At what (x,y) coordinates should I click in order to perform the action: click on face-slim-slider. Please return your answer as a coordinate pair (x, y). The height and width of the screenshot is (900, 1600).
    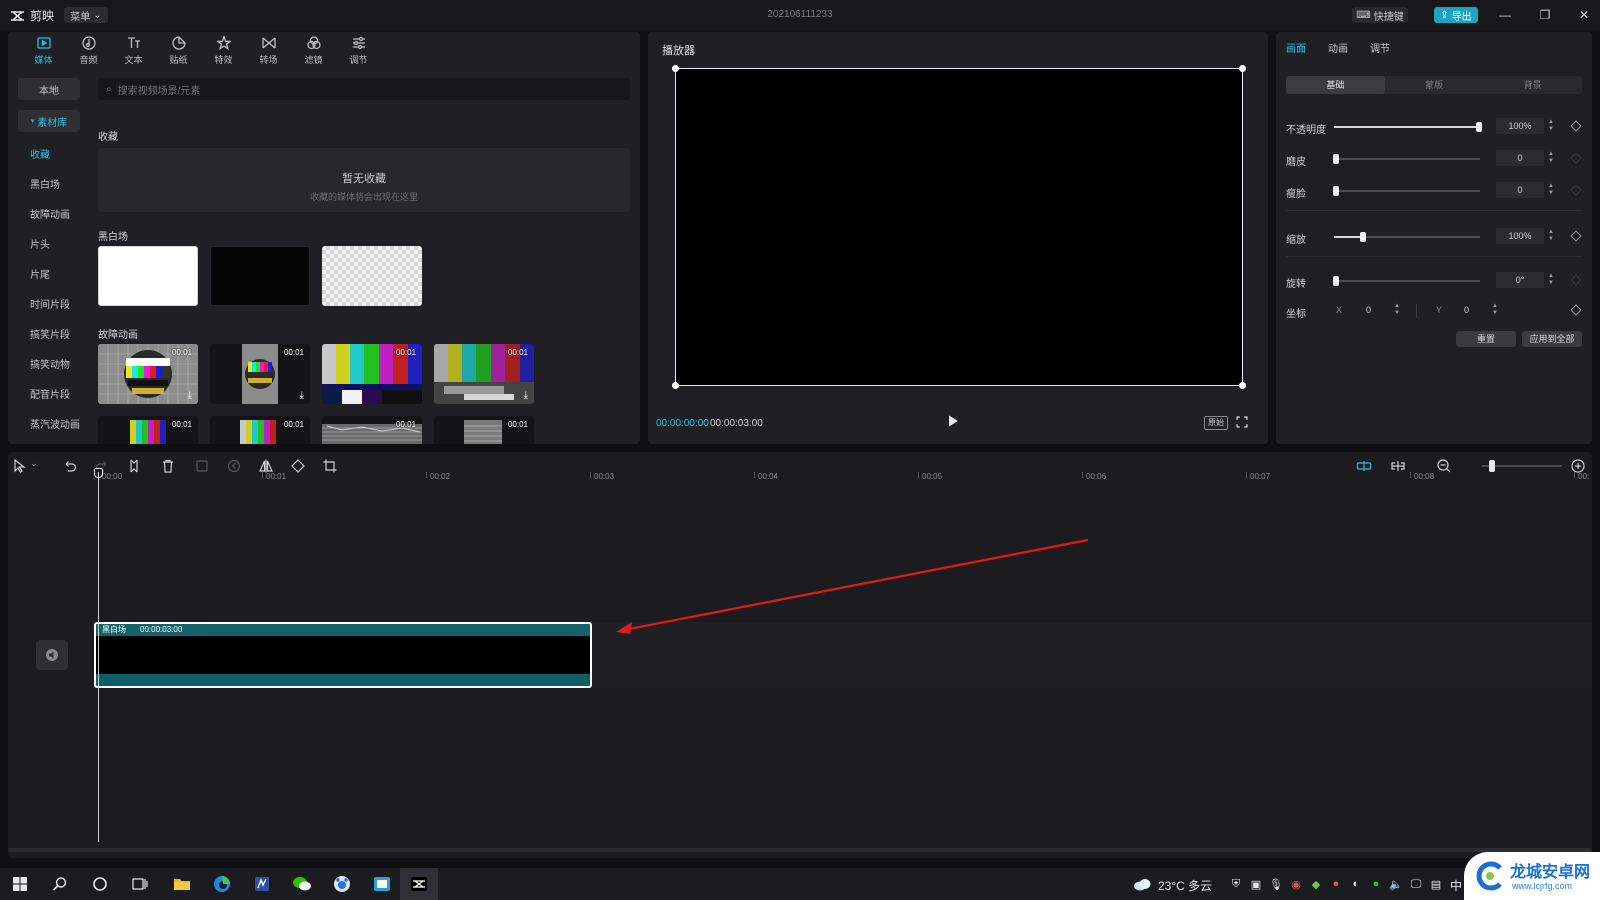
    Looking at the image, I should click on (1406, 191).